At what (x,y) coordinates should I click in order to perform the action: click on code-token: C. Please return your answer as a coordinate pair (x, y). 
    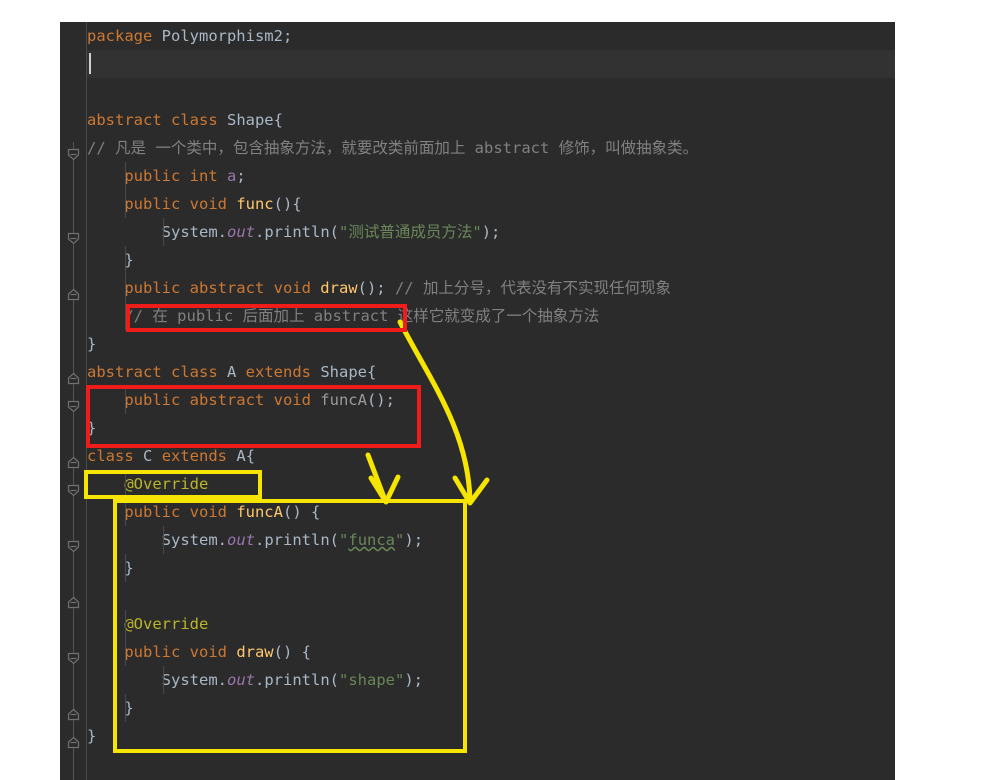
    Looking at the image, I should click on (148, 456).